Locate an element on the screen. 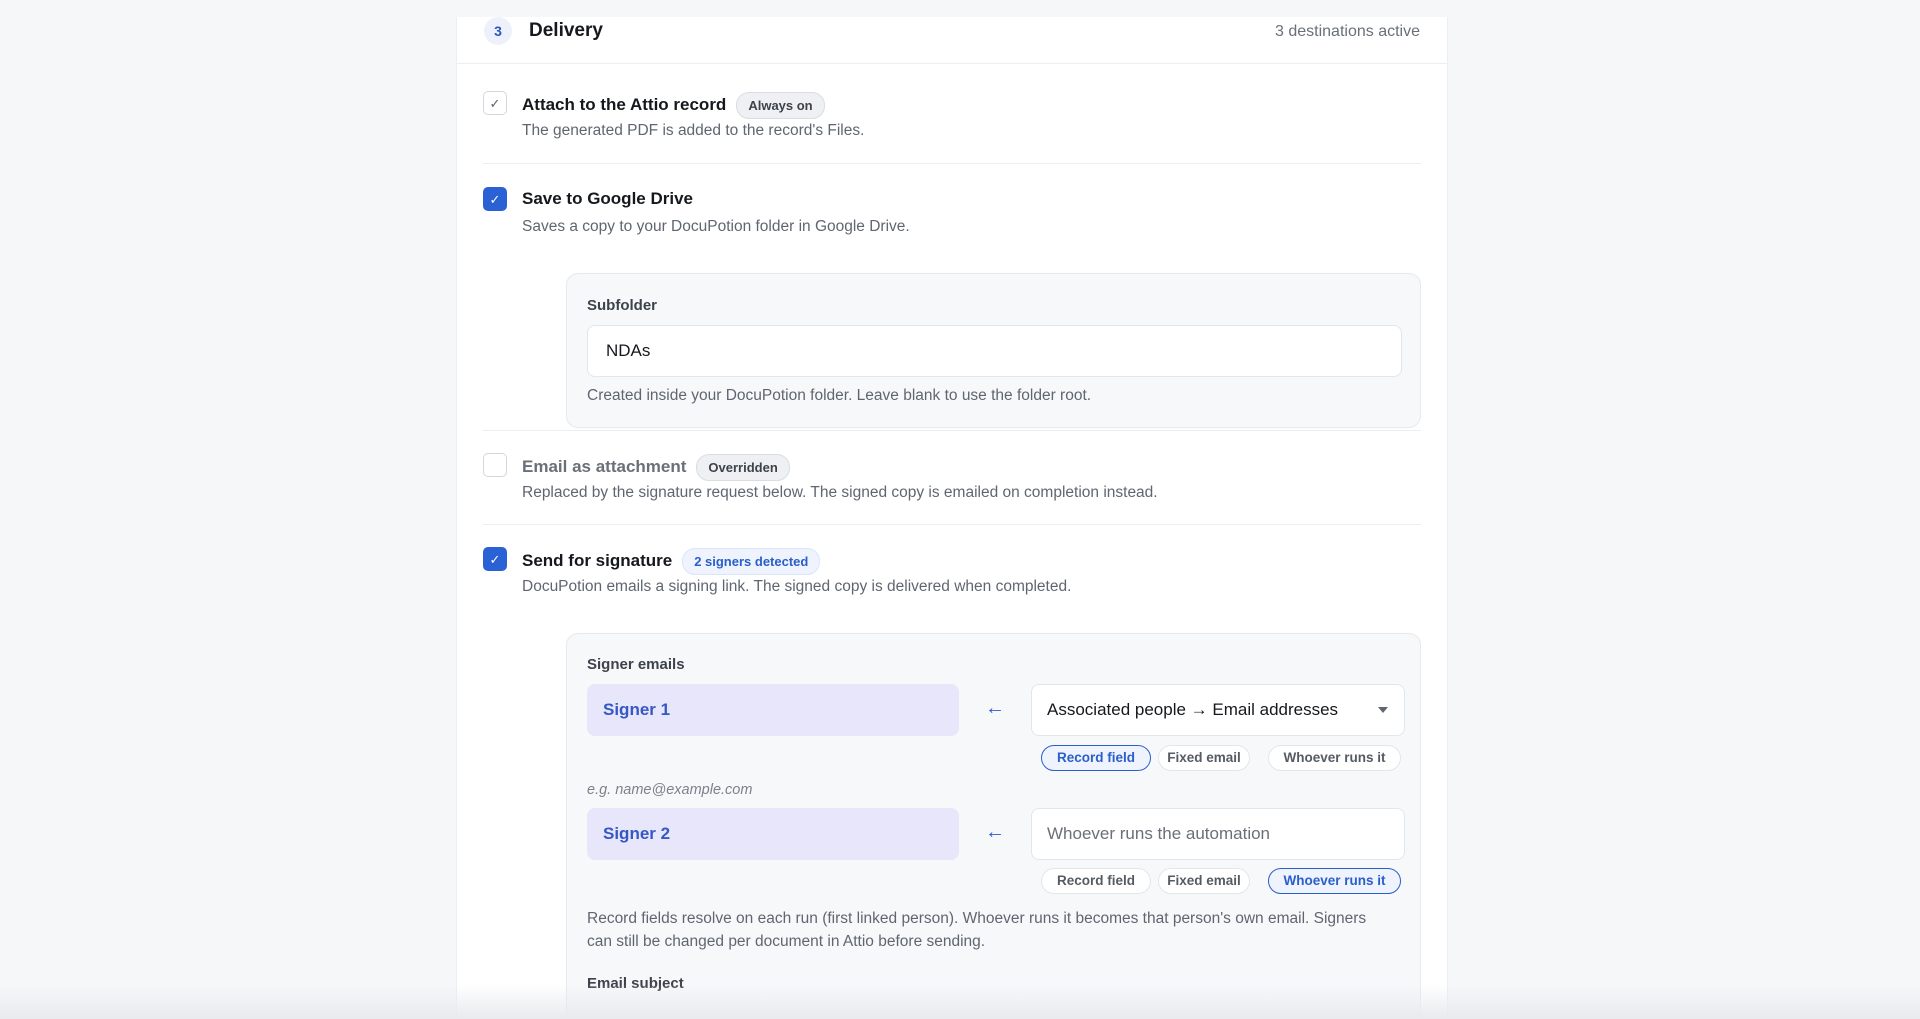  signer-2-mode-record-field: Record field is located at coordinates (1096, 881).